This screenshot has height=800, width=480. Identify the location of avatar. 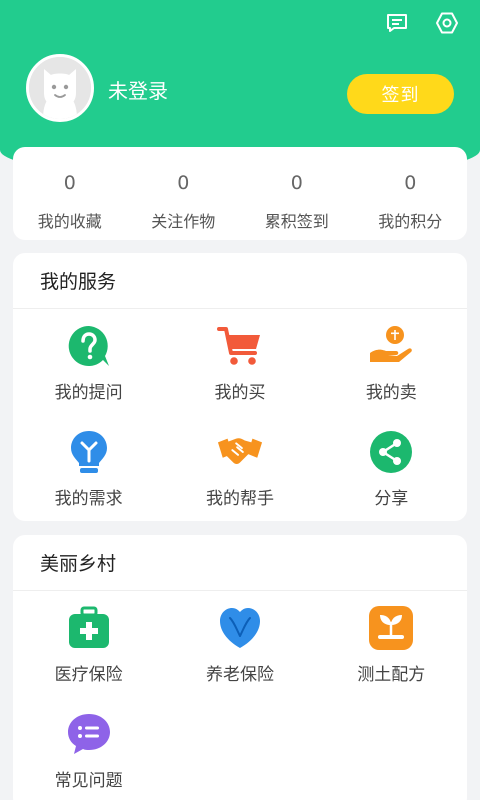
(60, 88).